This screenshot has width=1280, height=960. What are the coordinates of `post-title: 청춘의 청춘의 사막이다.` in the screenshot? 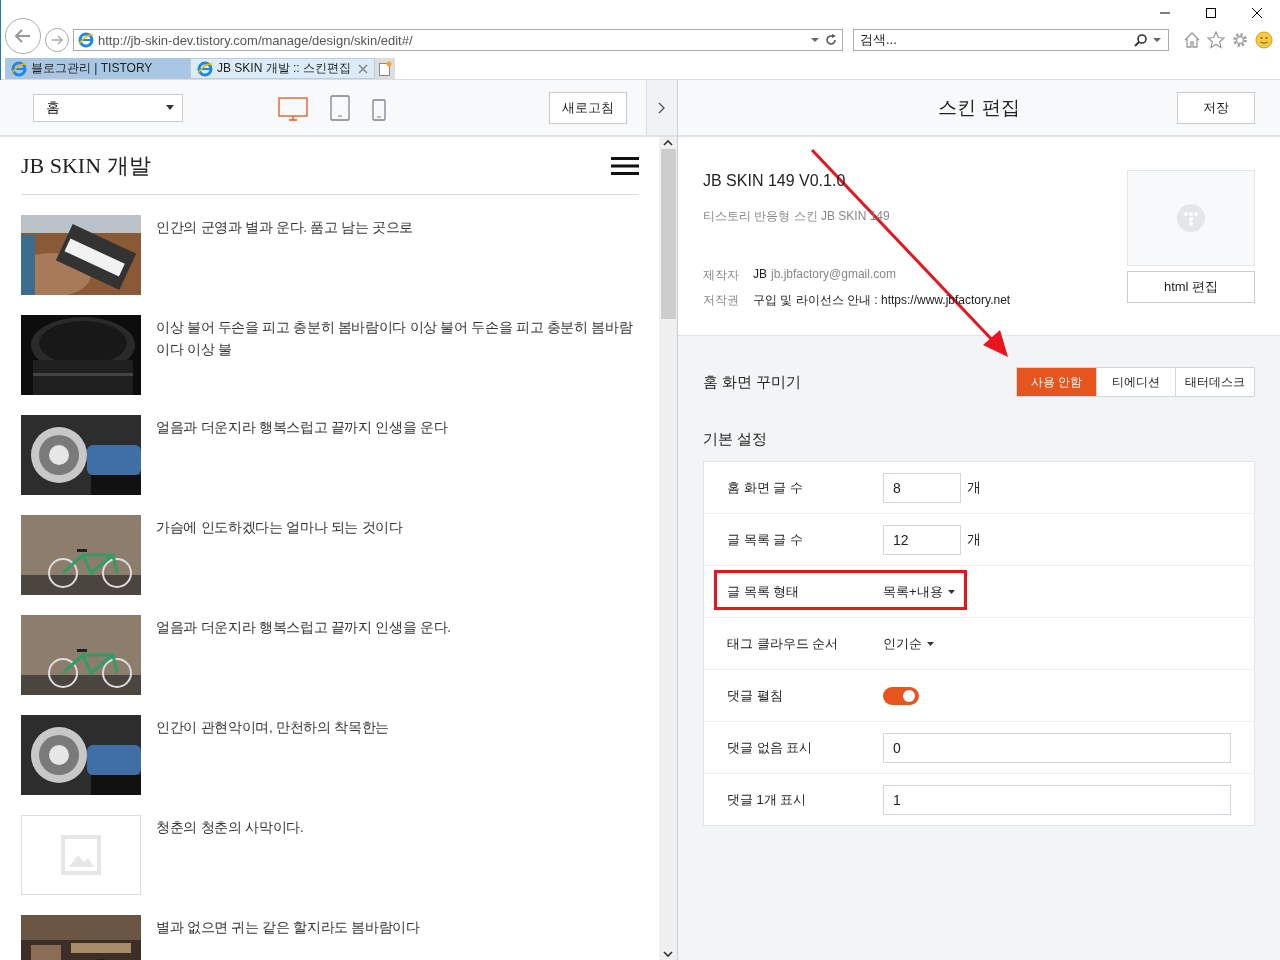 It's located at (397, 855).